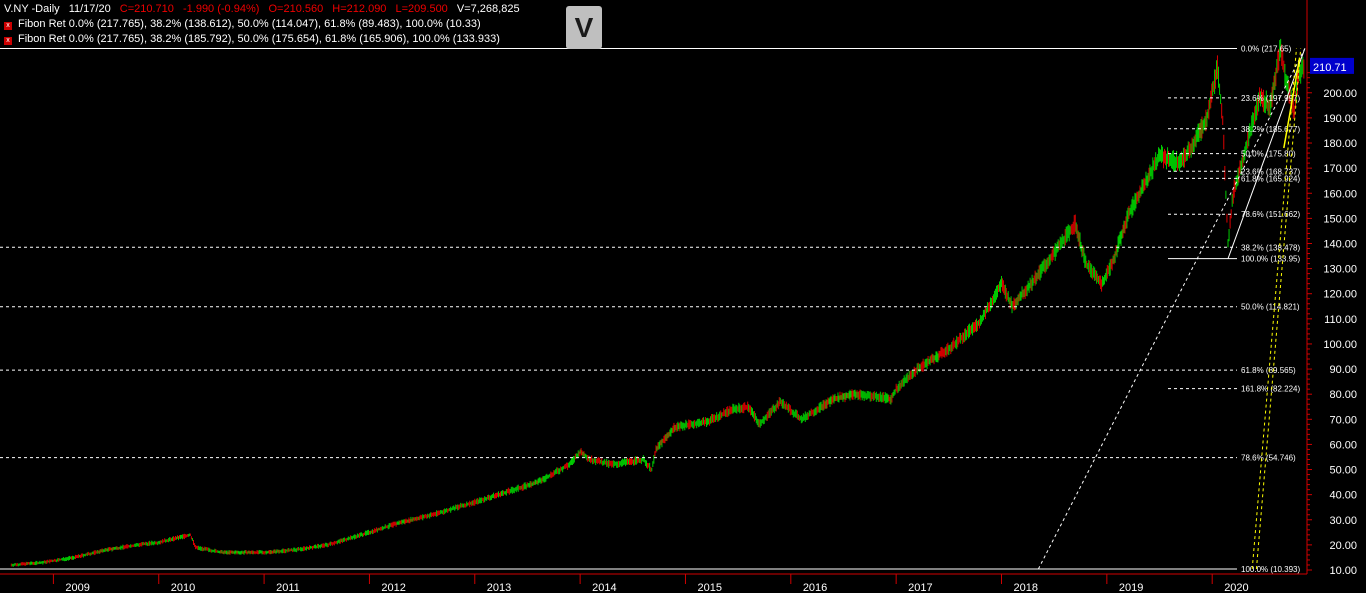  Describe the element at coordinates (815, 587) in the screenshot. I see `x-tick-label: 2016` at that location.